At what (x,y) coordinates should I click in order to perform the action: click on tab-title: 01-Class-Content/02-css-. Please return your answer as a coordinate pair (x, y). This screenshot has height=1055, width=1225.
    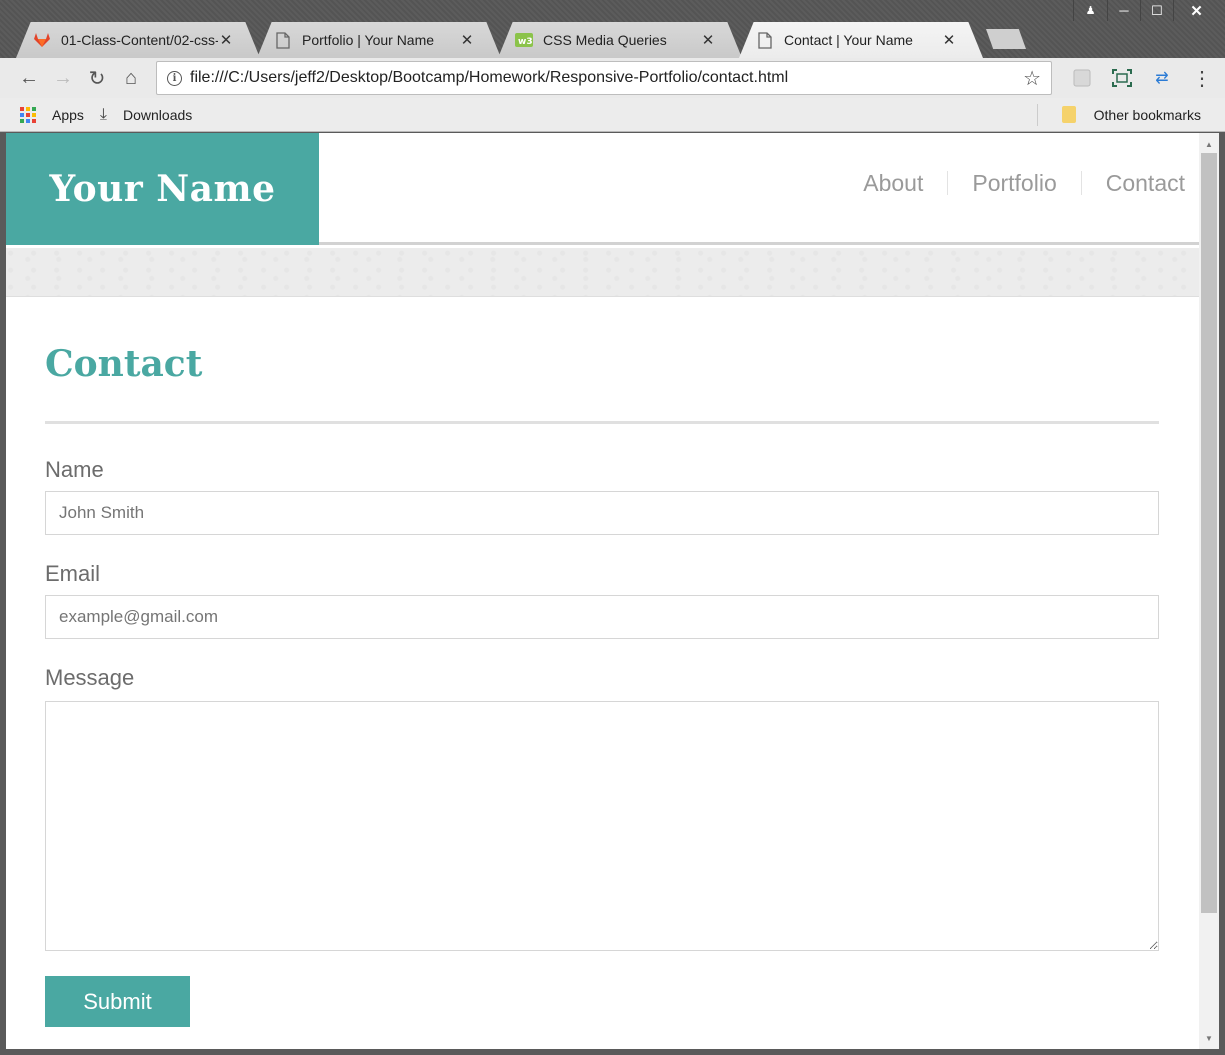
    Looking at the image, I should click on (139, 40).